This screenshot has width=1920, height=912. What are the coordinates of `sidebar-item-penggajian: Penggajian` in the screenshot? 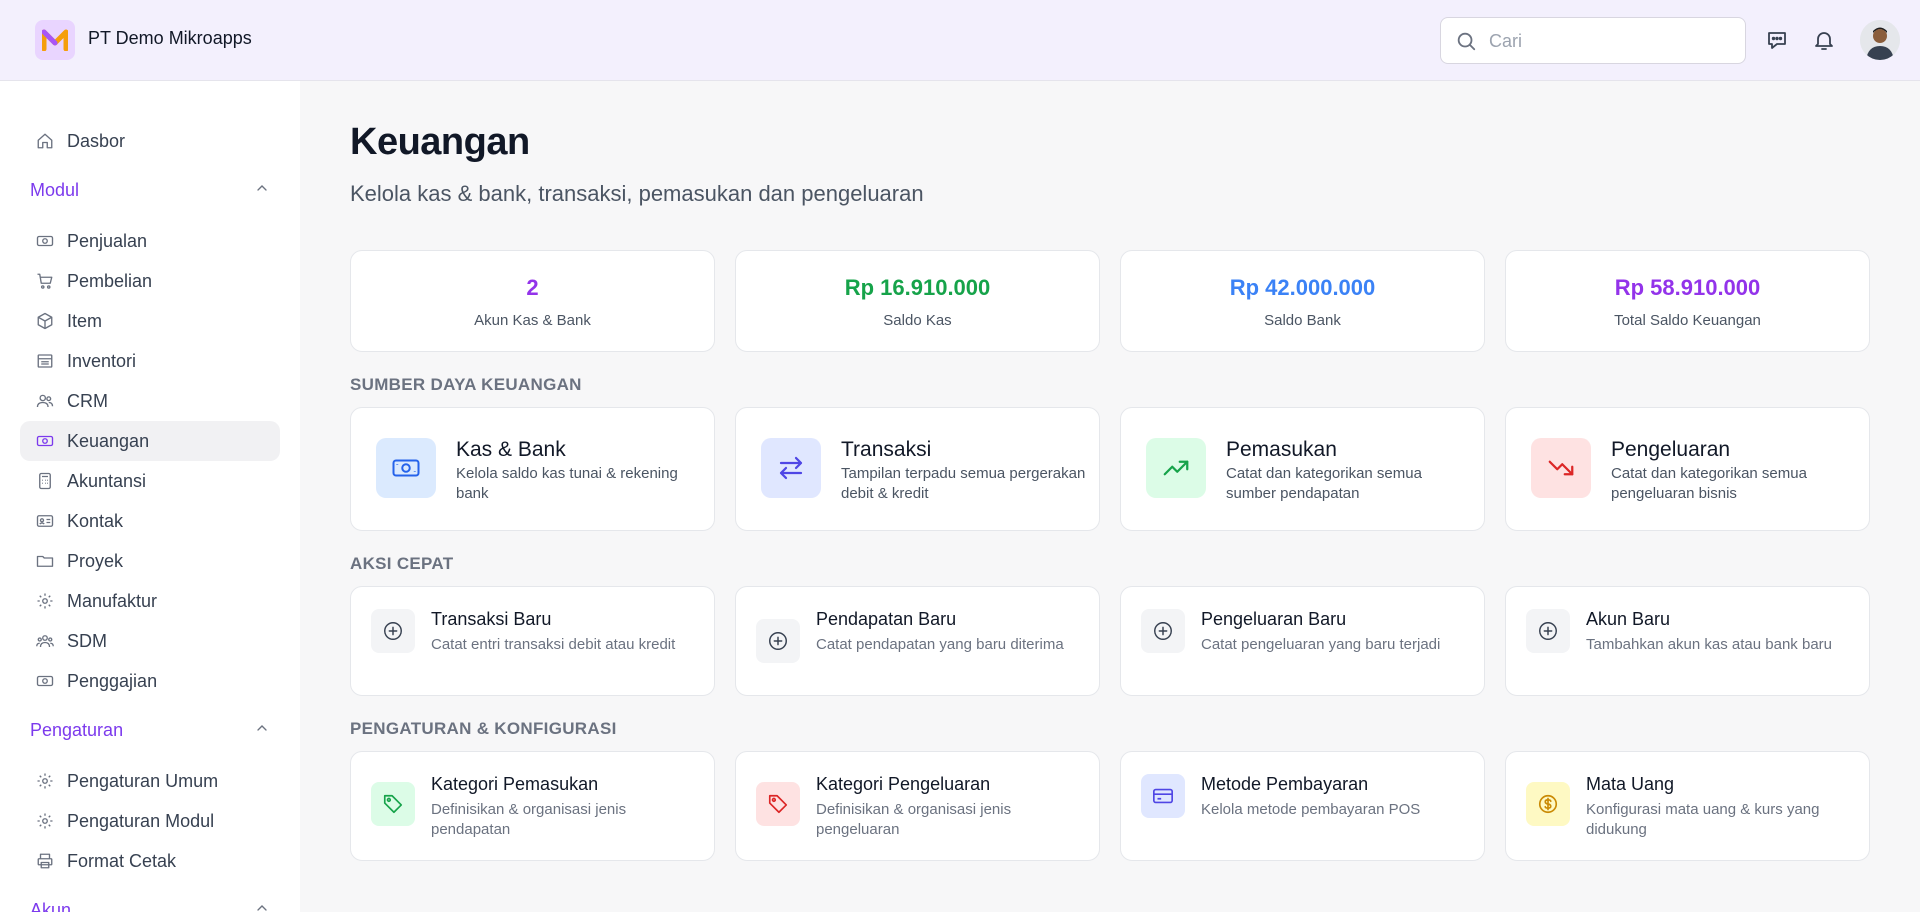 It's located at (150, 681).